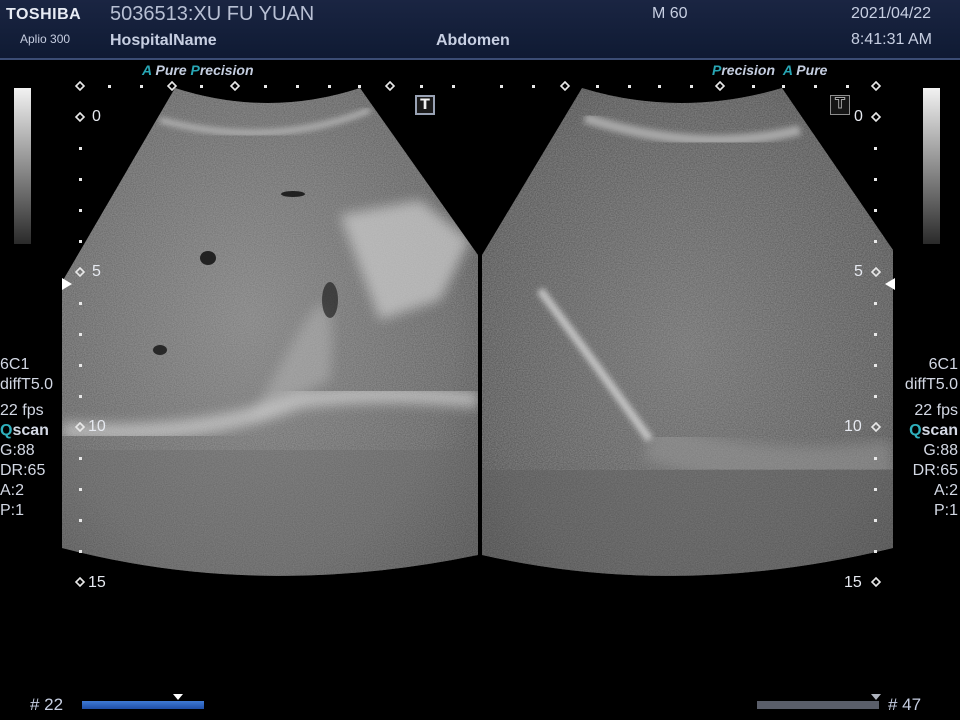  I want to click on left-quality-tag: A Pure Precision, so click(198, 70).